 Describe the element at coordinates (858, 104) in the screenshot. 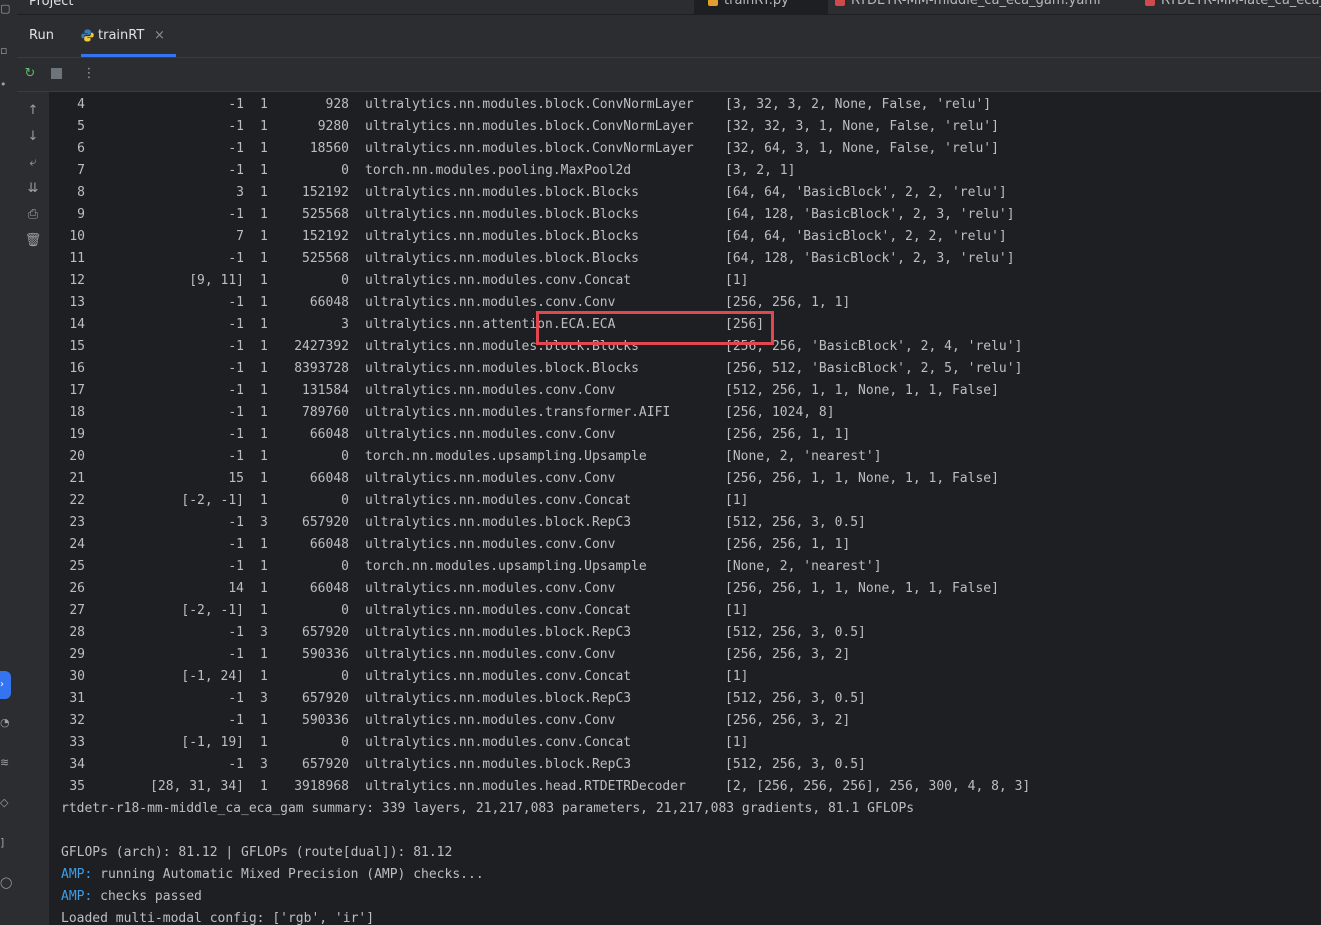

I see `layer-args: [3, 32, 3, 2, None, False, 'relu']` at that location.